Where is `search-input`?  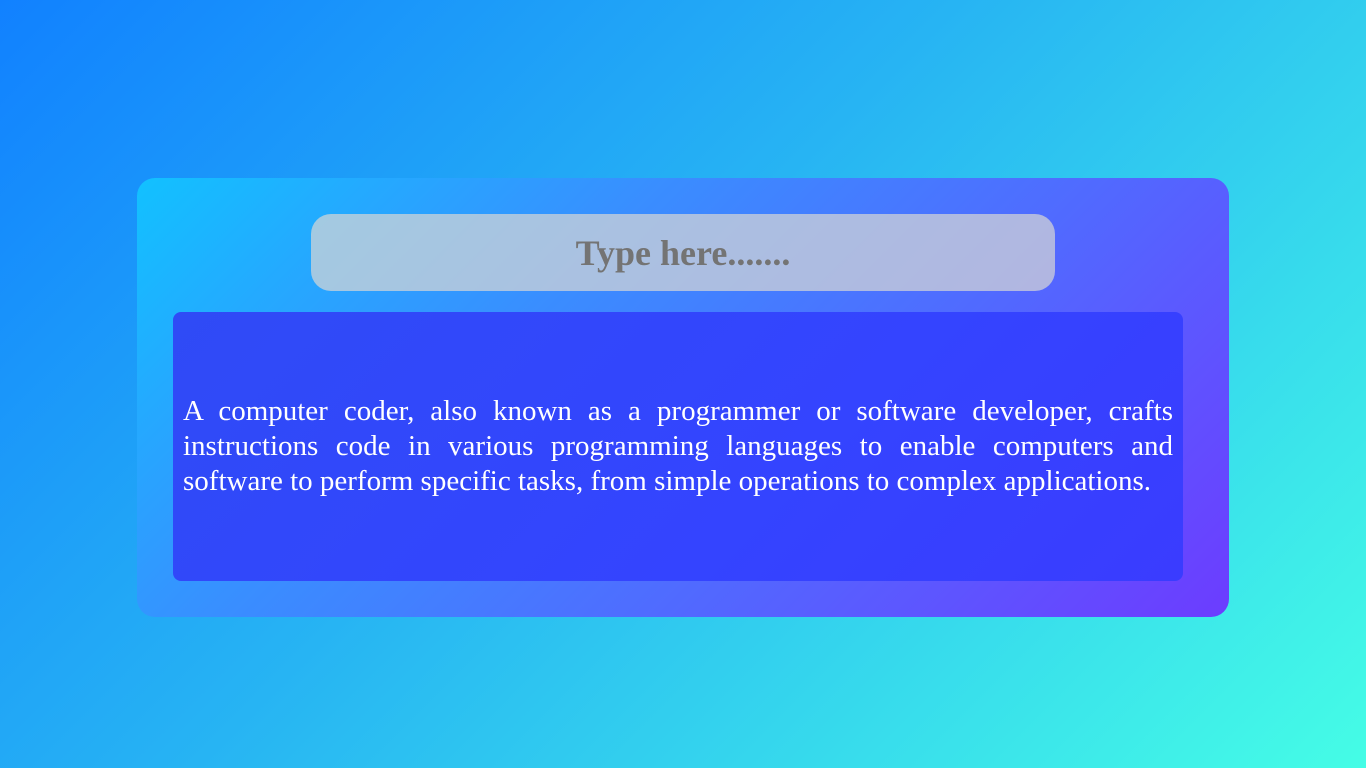 search-input is located at coordinates (683, 252).